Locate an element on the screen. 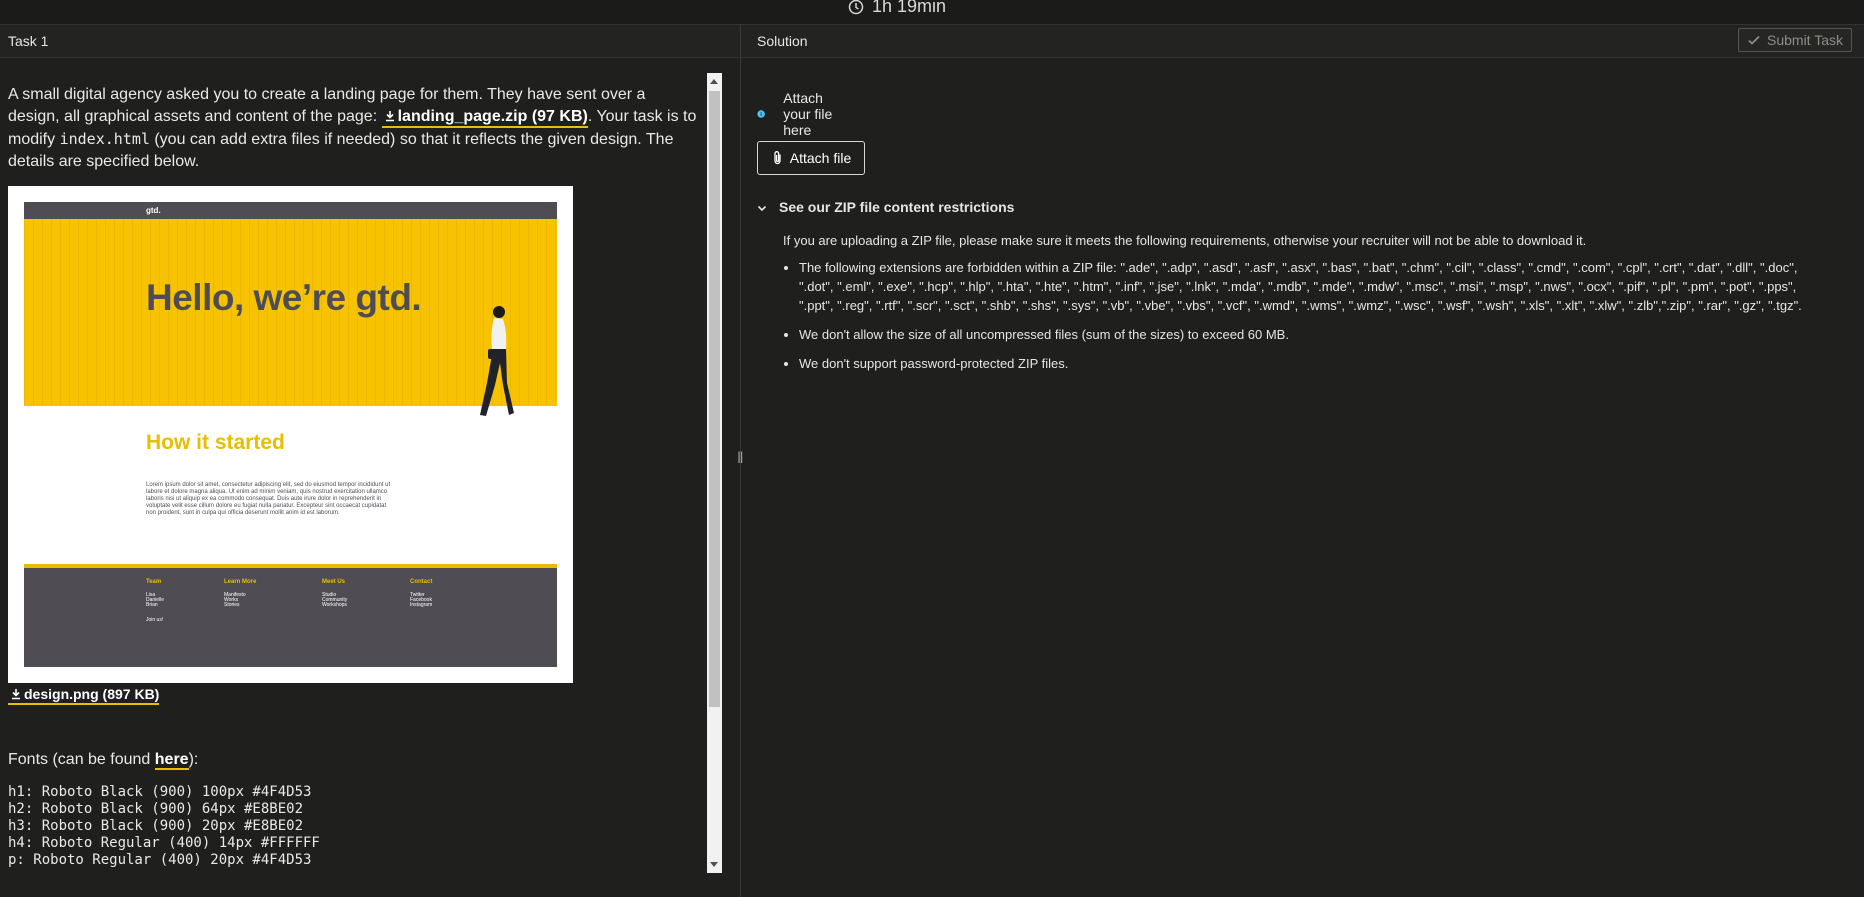 The width and height of the screenshot is (1864, 897). attach-file-label: Attach file is located at coordinates (820, 158).